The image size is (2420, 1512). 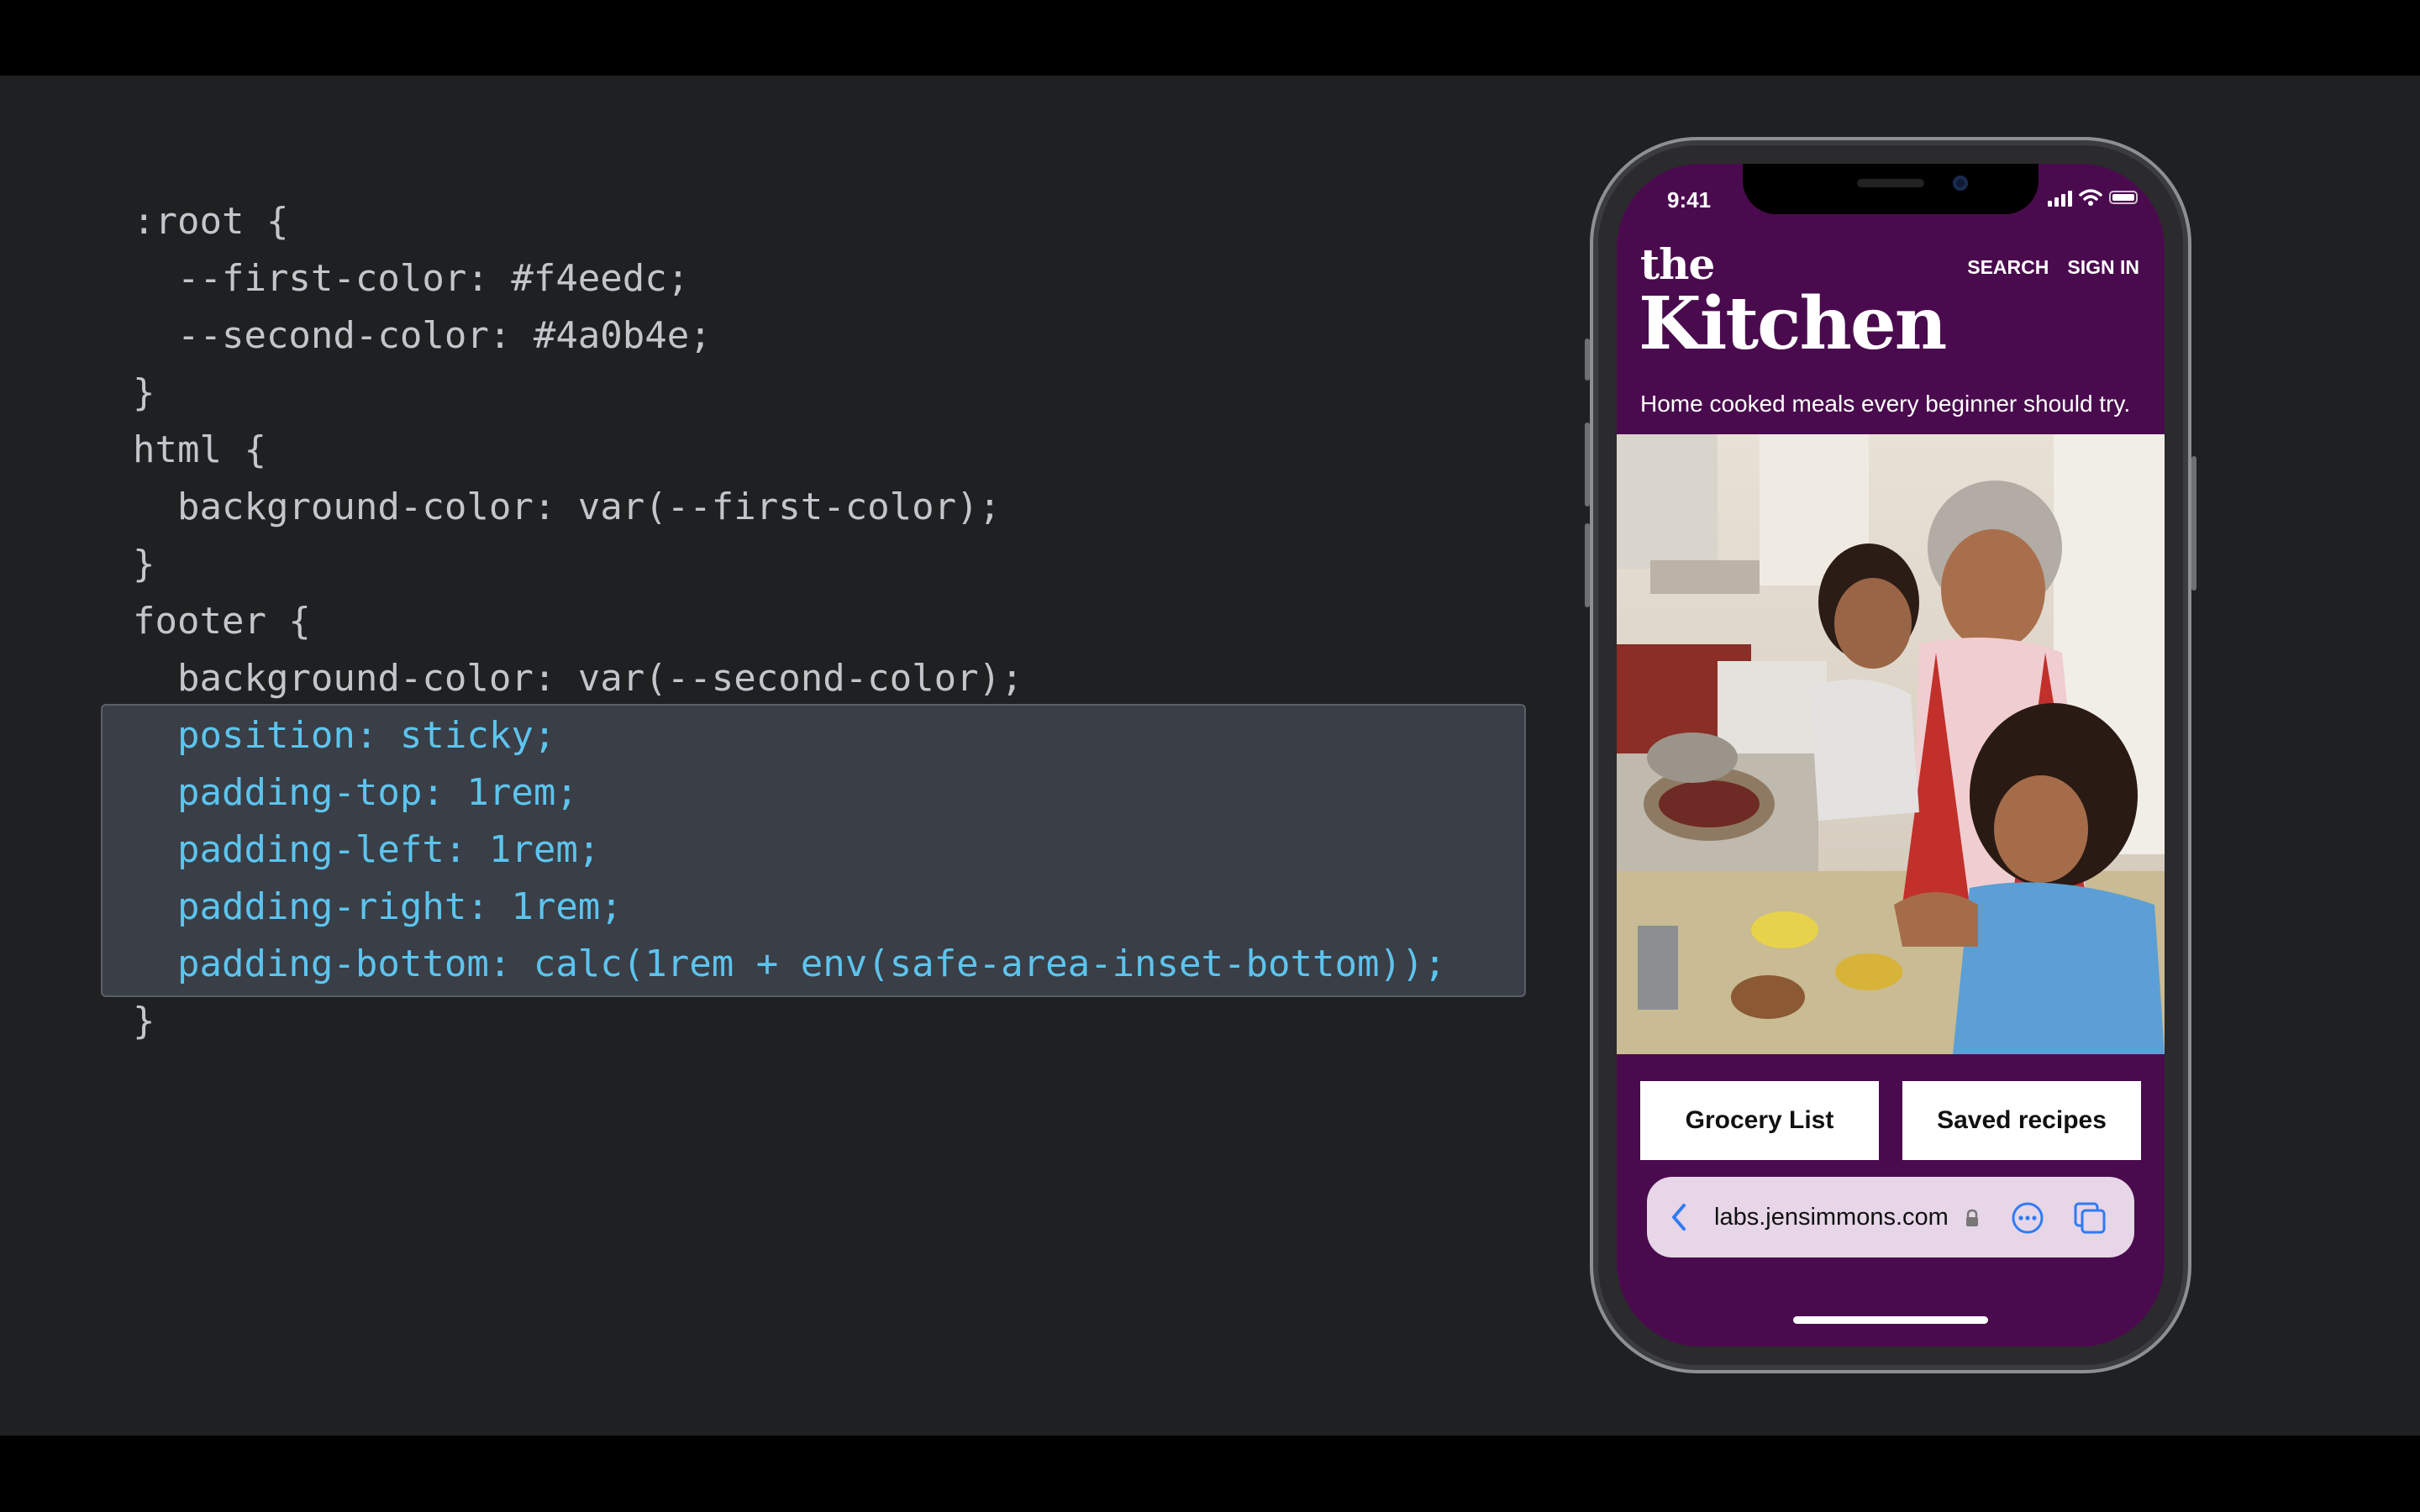 I want to click on speaker, so click(x=1890, y=183).